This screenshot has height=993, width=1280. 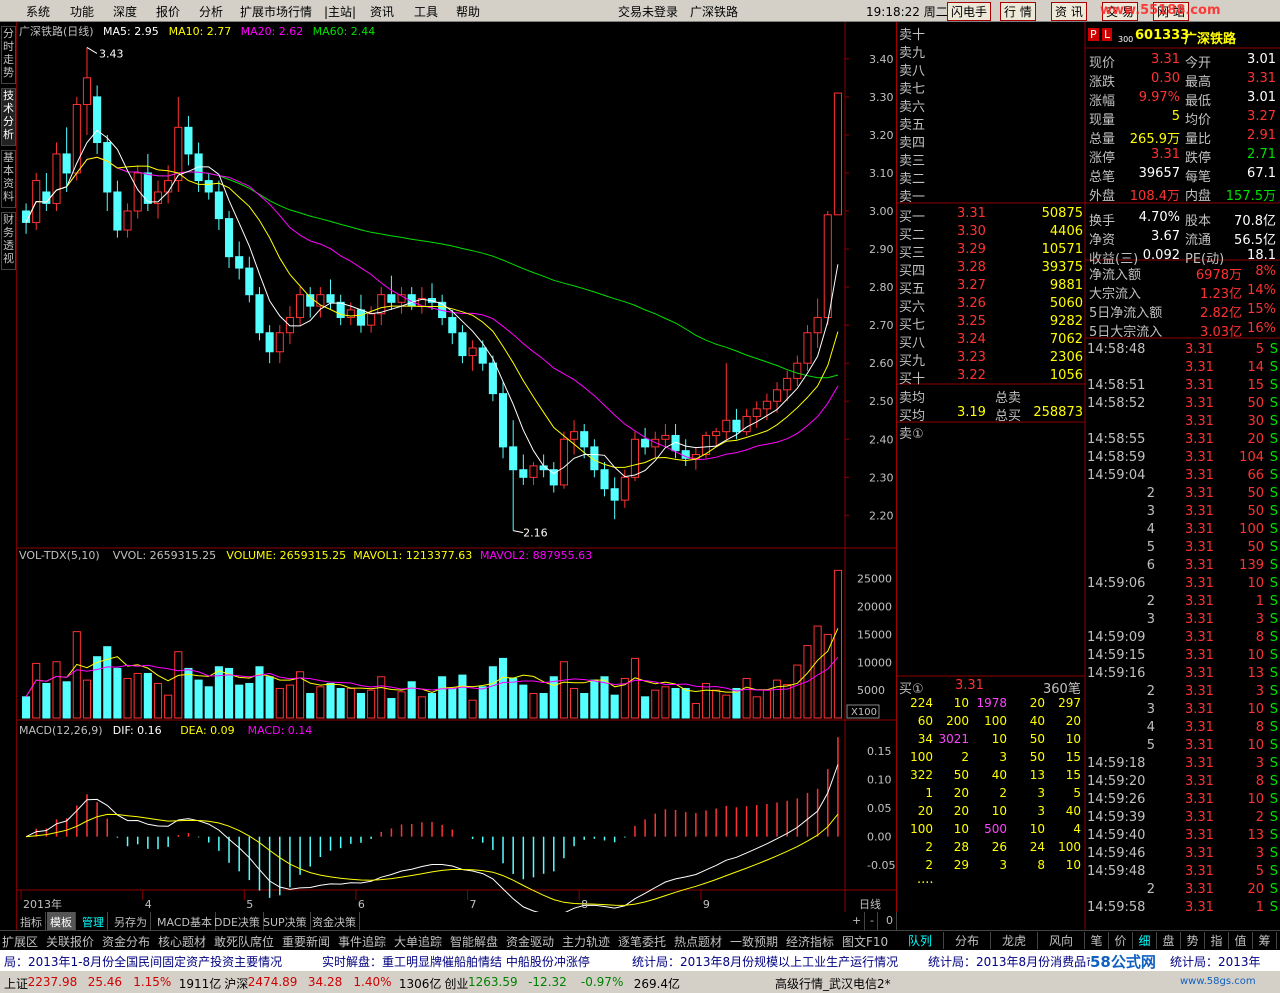 What do you see at coordinates (698, 941) in the screenshot?
I see `nav-tab-12: 热点题材` at bounding box center [698, 941].